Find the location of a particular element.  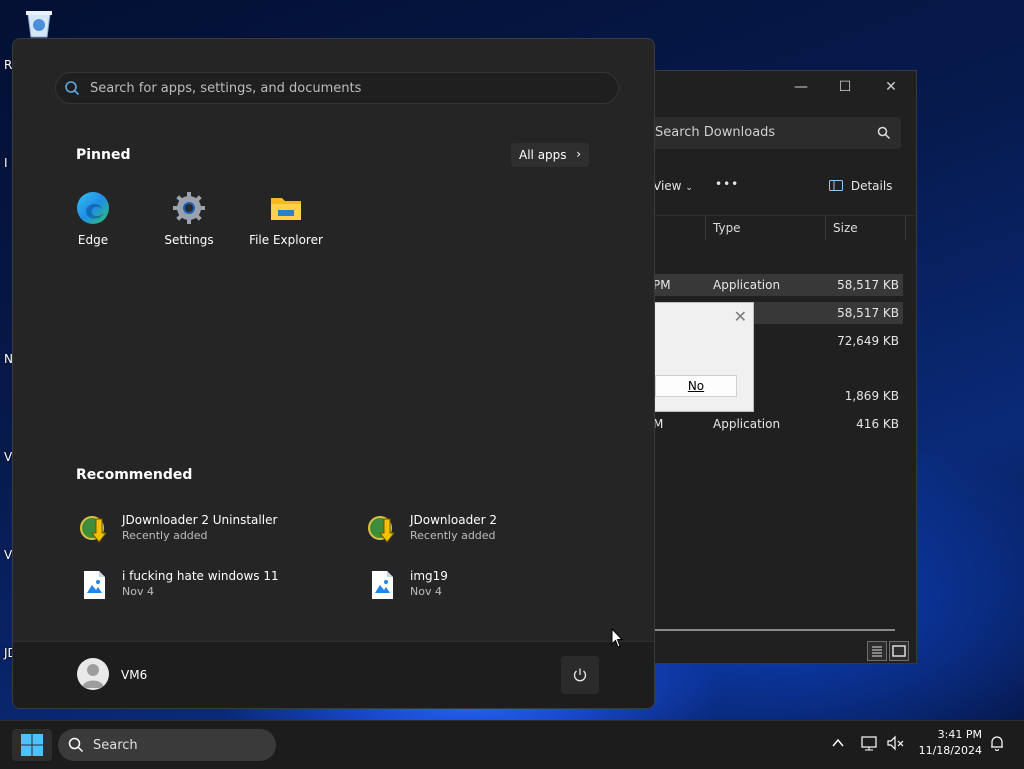

start-search-input: Search for apps, settings, and documents is located at coordinates (337, 88).